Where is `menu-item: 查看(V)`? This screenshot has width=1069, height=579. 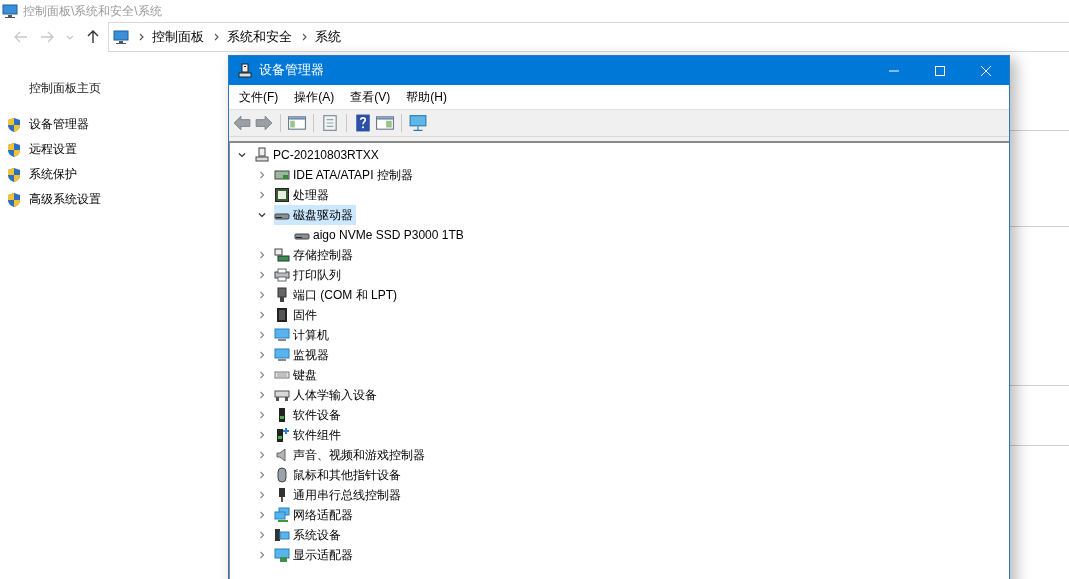
menu-item: 查看(V) is located at coordinates (370, 97).